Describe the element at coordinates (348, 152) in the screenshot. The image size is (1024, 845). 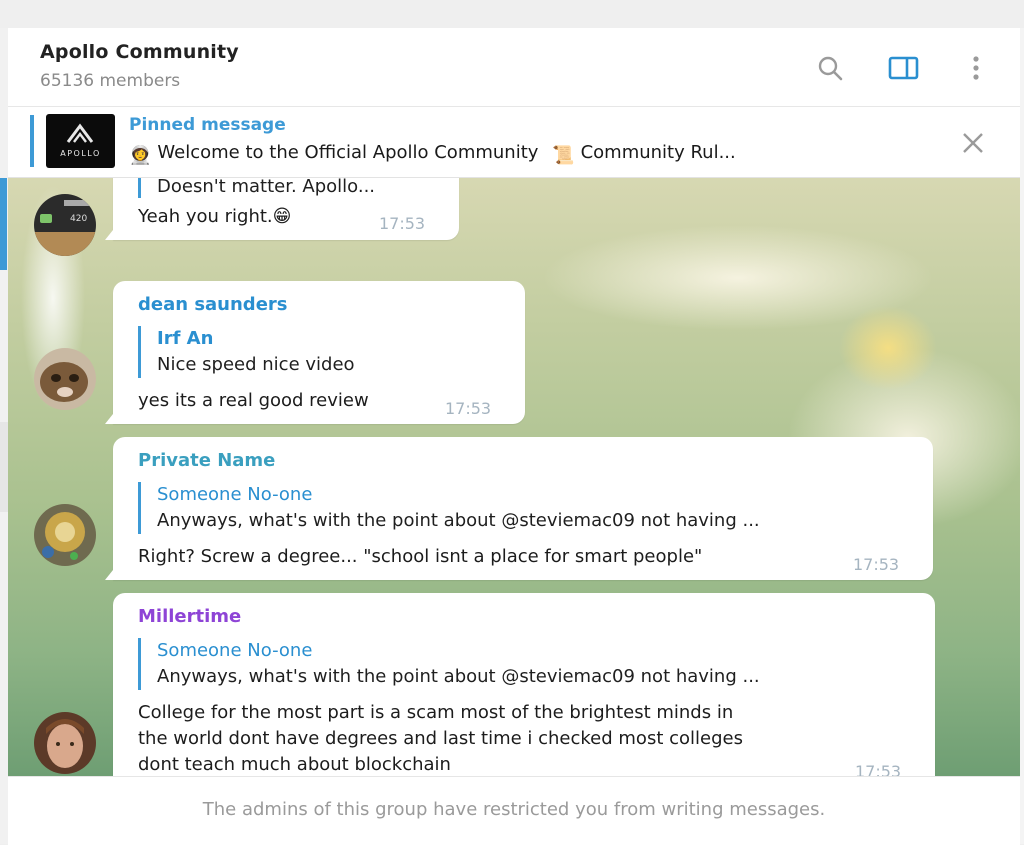
I see `pinned-text-part1: Welcome to the Official Apollo Community` at that location.